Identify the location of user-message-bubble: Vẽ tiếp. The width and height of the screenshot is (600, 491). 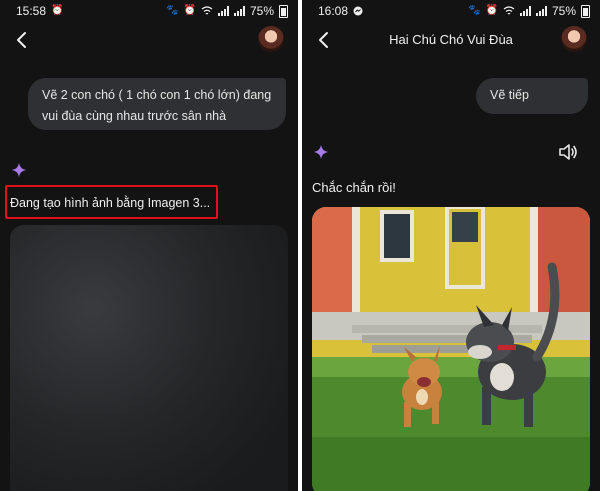
(532, 96).